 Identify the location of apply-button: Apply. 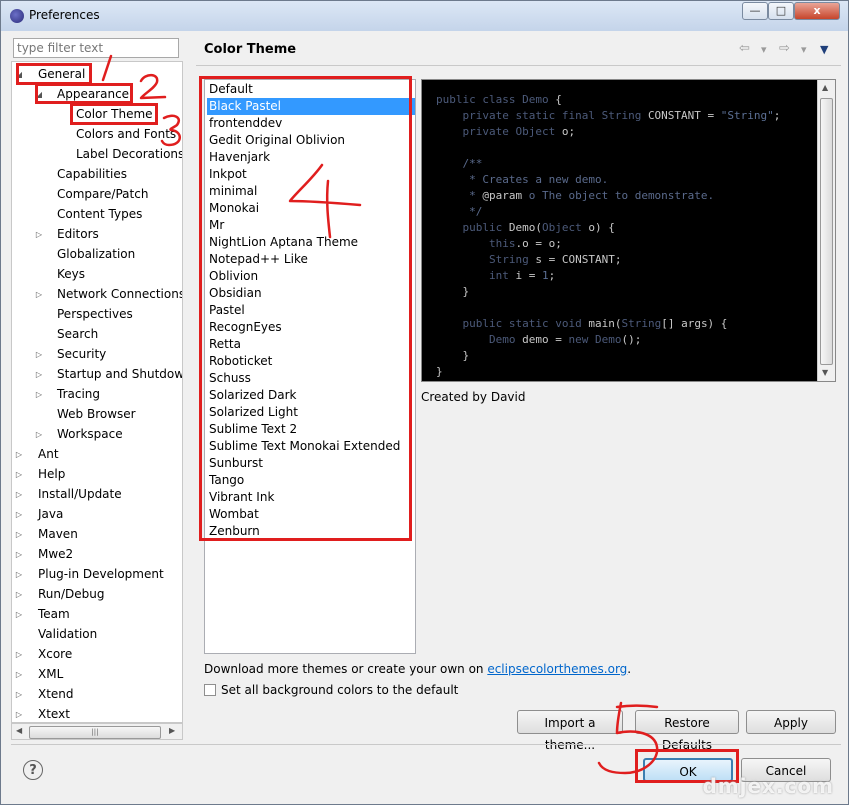
(791, 722).